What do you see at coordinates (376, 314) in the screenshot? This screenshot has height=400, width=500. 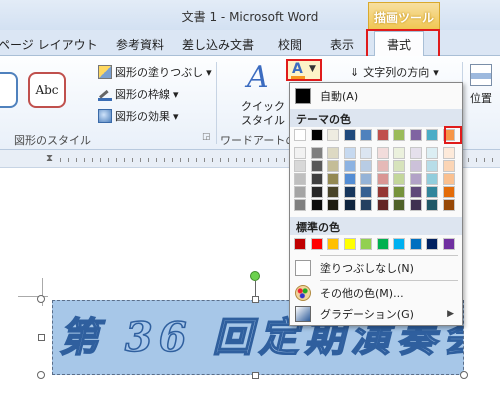 I see `gradient-option: グラデーション(G) ▶` at bounding box center [376, 314].